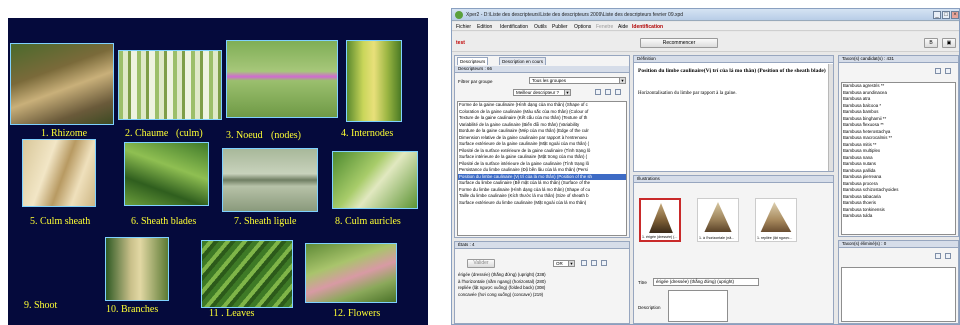  What do you see at coordinates (584, 263) in the screenshot?
I see `sort-states-icon` at bounding box center [584, 263].